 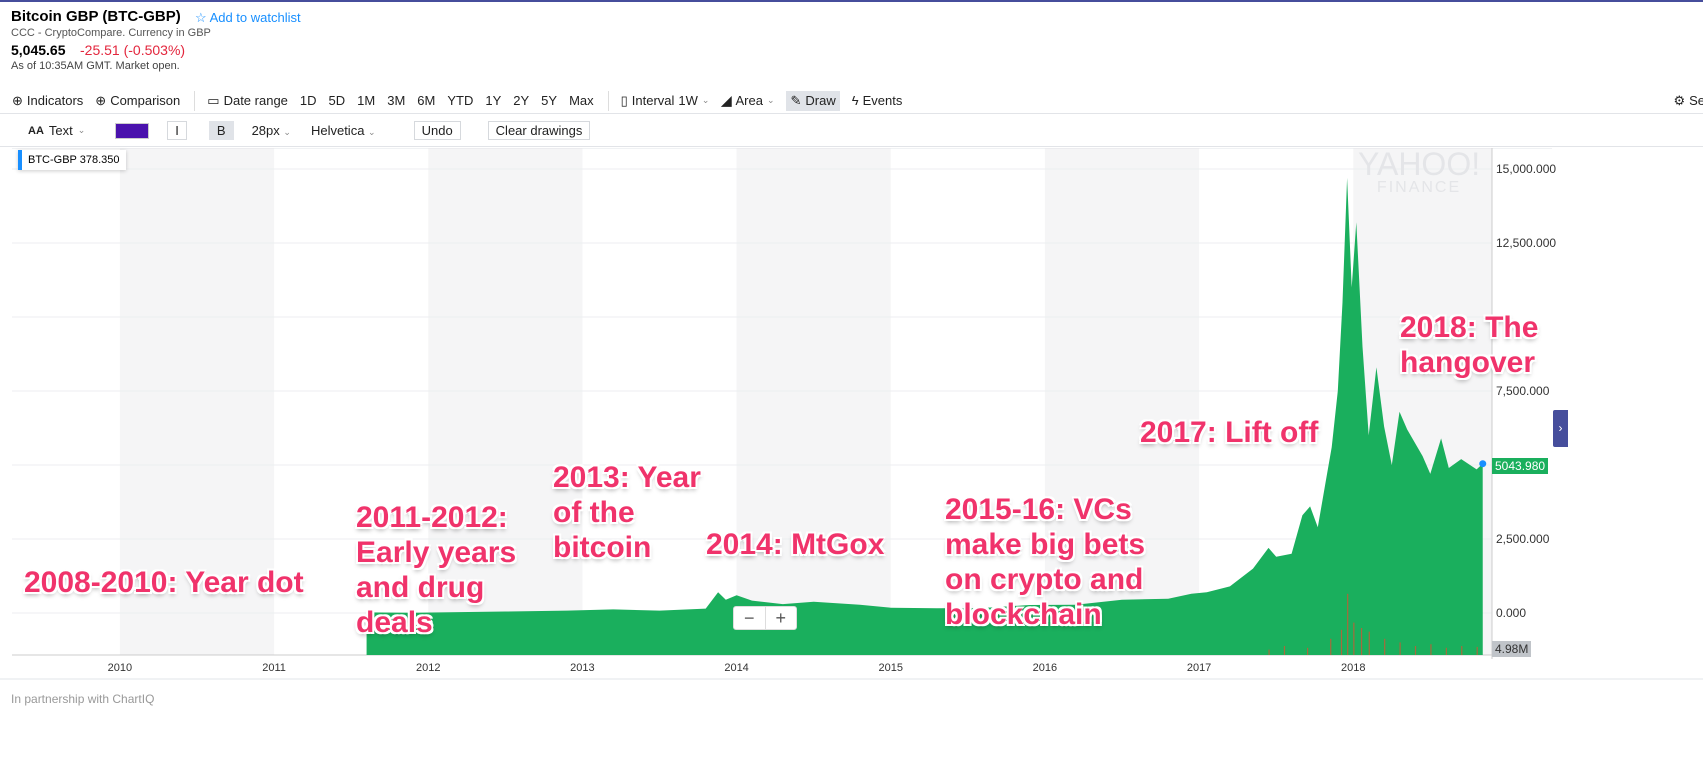 What do you see at coordinates (38, 50) in the screenshot?
I see `current-price: 5,045.65` at bounding box center [38, 50].